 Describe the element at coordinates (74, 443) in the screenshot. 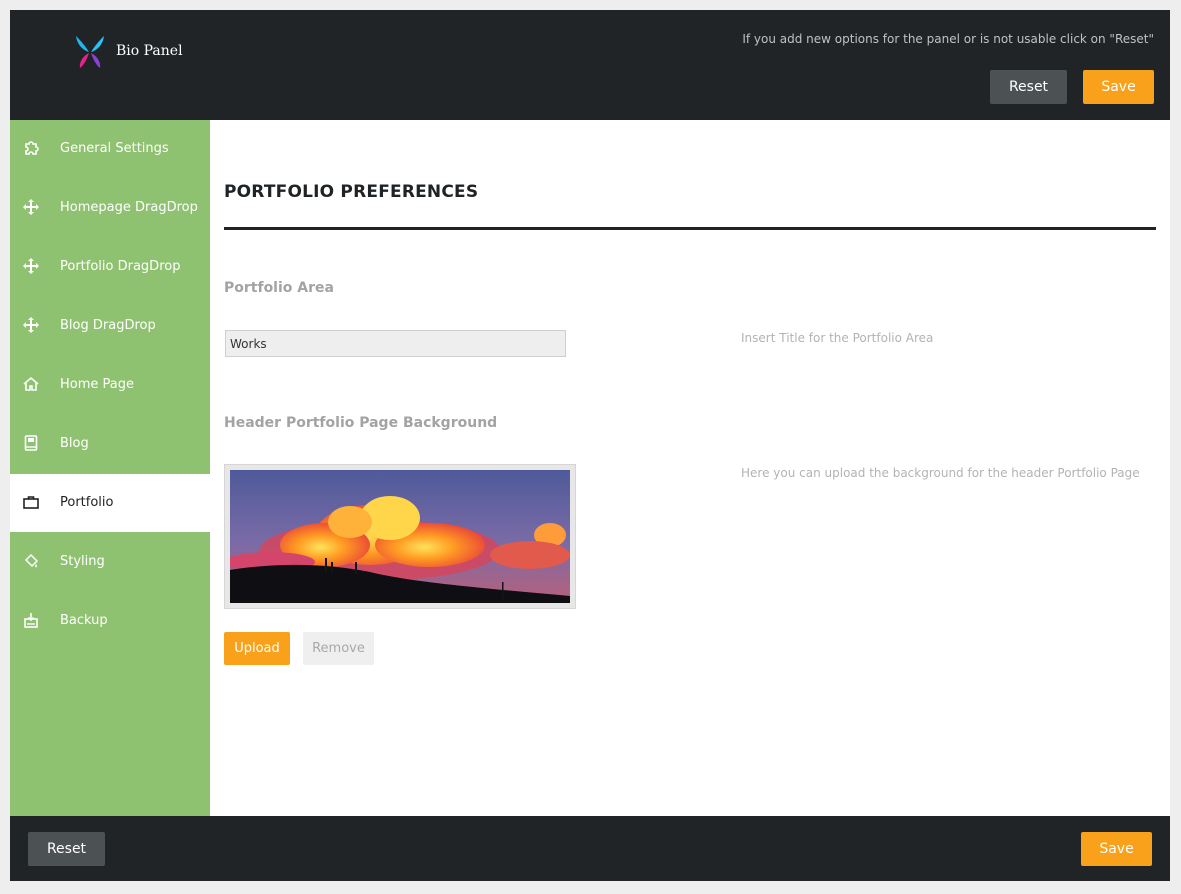

I see `sidebar-item-label: Blog` at that location.